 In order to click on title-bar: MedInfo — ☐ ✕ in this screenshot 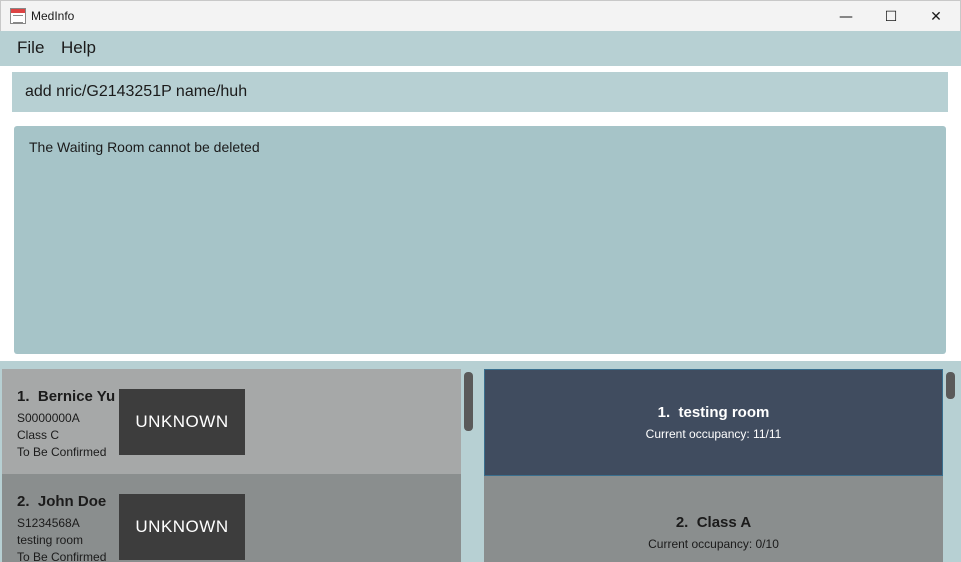, I will do `click(480, 15)`.